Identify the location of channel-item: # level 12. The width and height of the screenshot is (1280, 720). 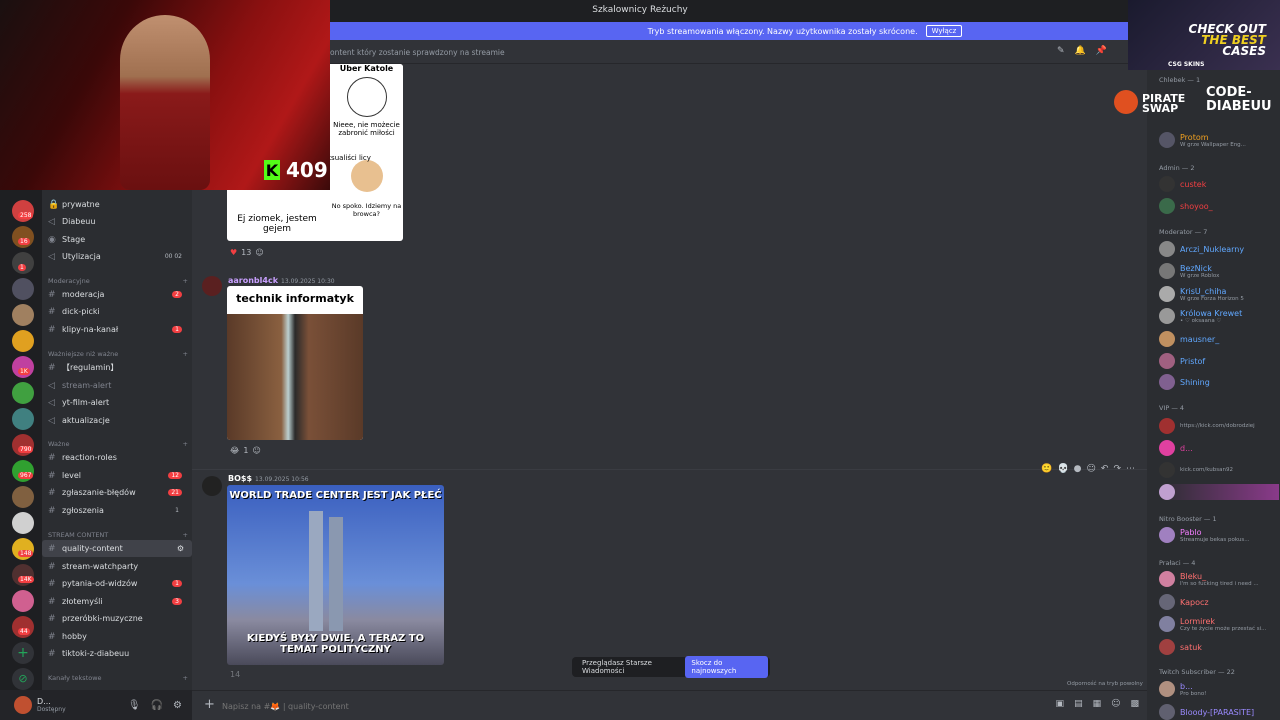
(117, 475).